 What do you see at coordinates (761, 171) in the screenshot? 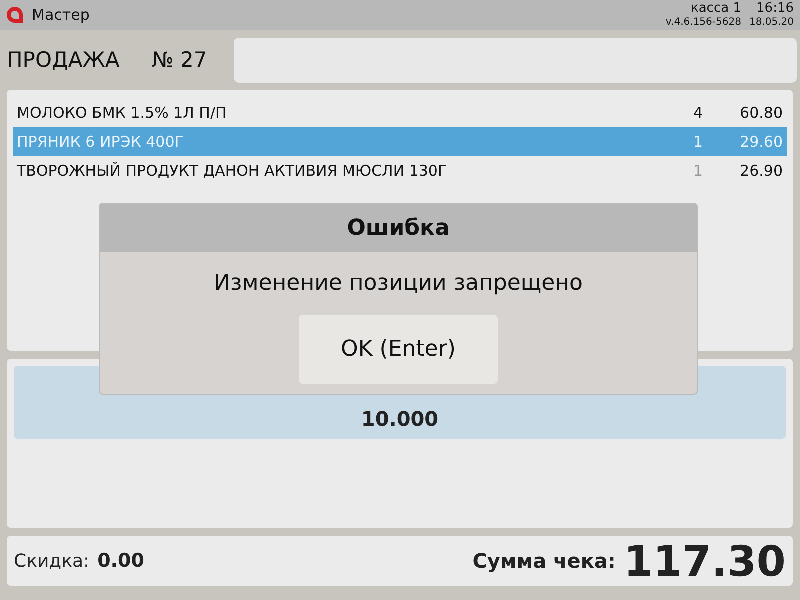
I see `item-sum: 26.90` at bounding box center [761, 171].